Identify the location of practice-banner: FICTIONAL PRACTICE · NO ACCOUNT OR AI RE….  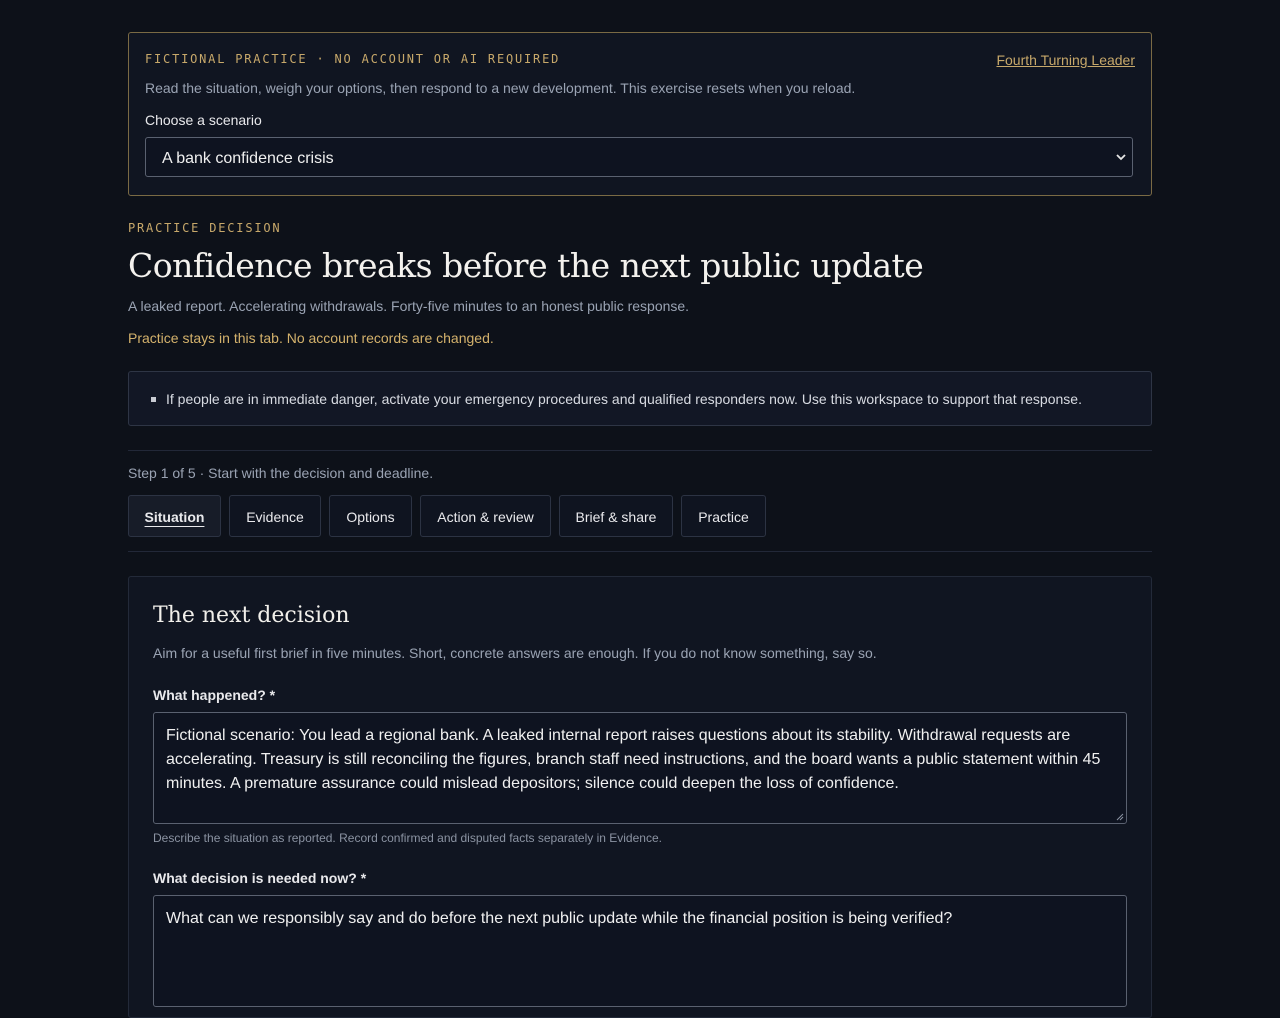
(640, 114).